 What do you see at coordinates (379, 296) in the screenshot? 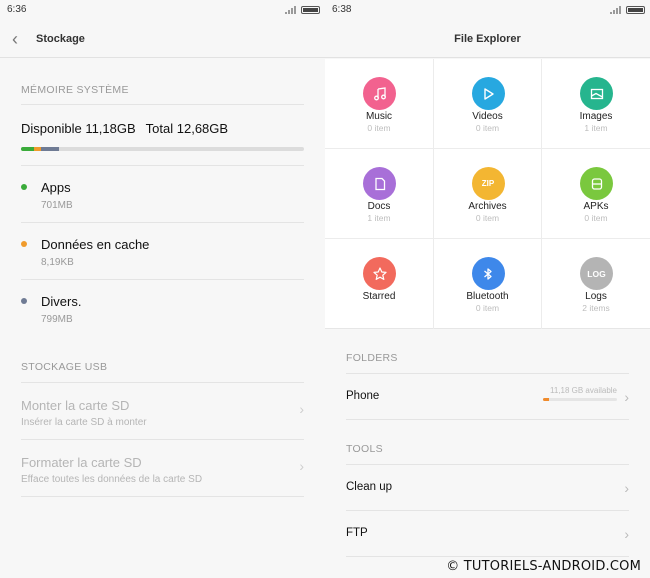
I see `category-label: Starred` at bounding box center [379, 296].